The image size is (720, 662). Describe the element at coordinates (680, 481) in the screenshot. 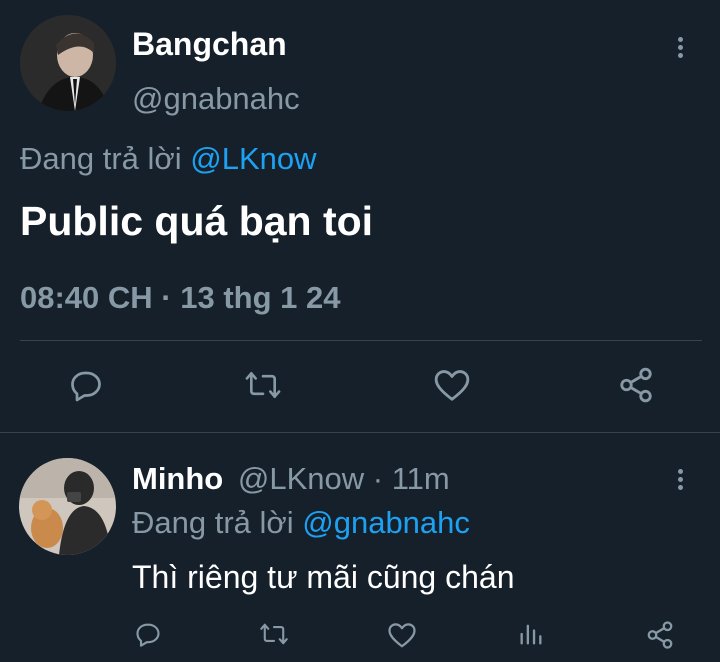

I see `reply-more-options-icon` at that location.